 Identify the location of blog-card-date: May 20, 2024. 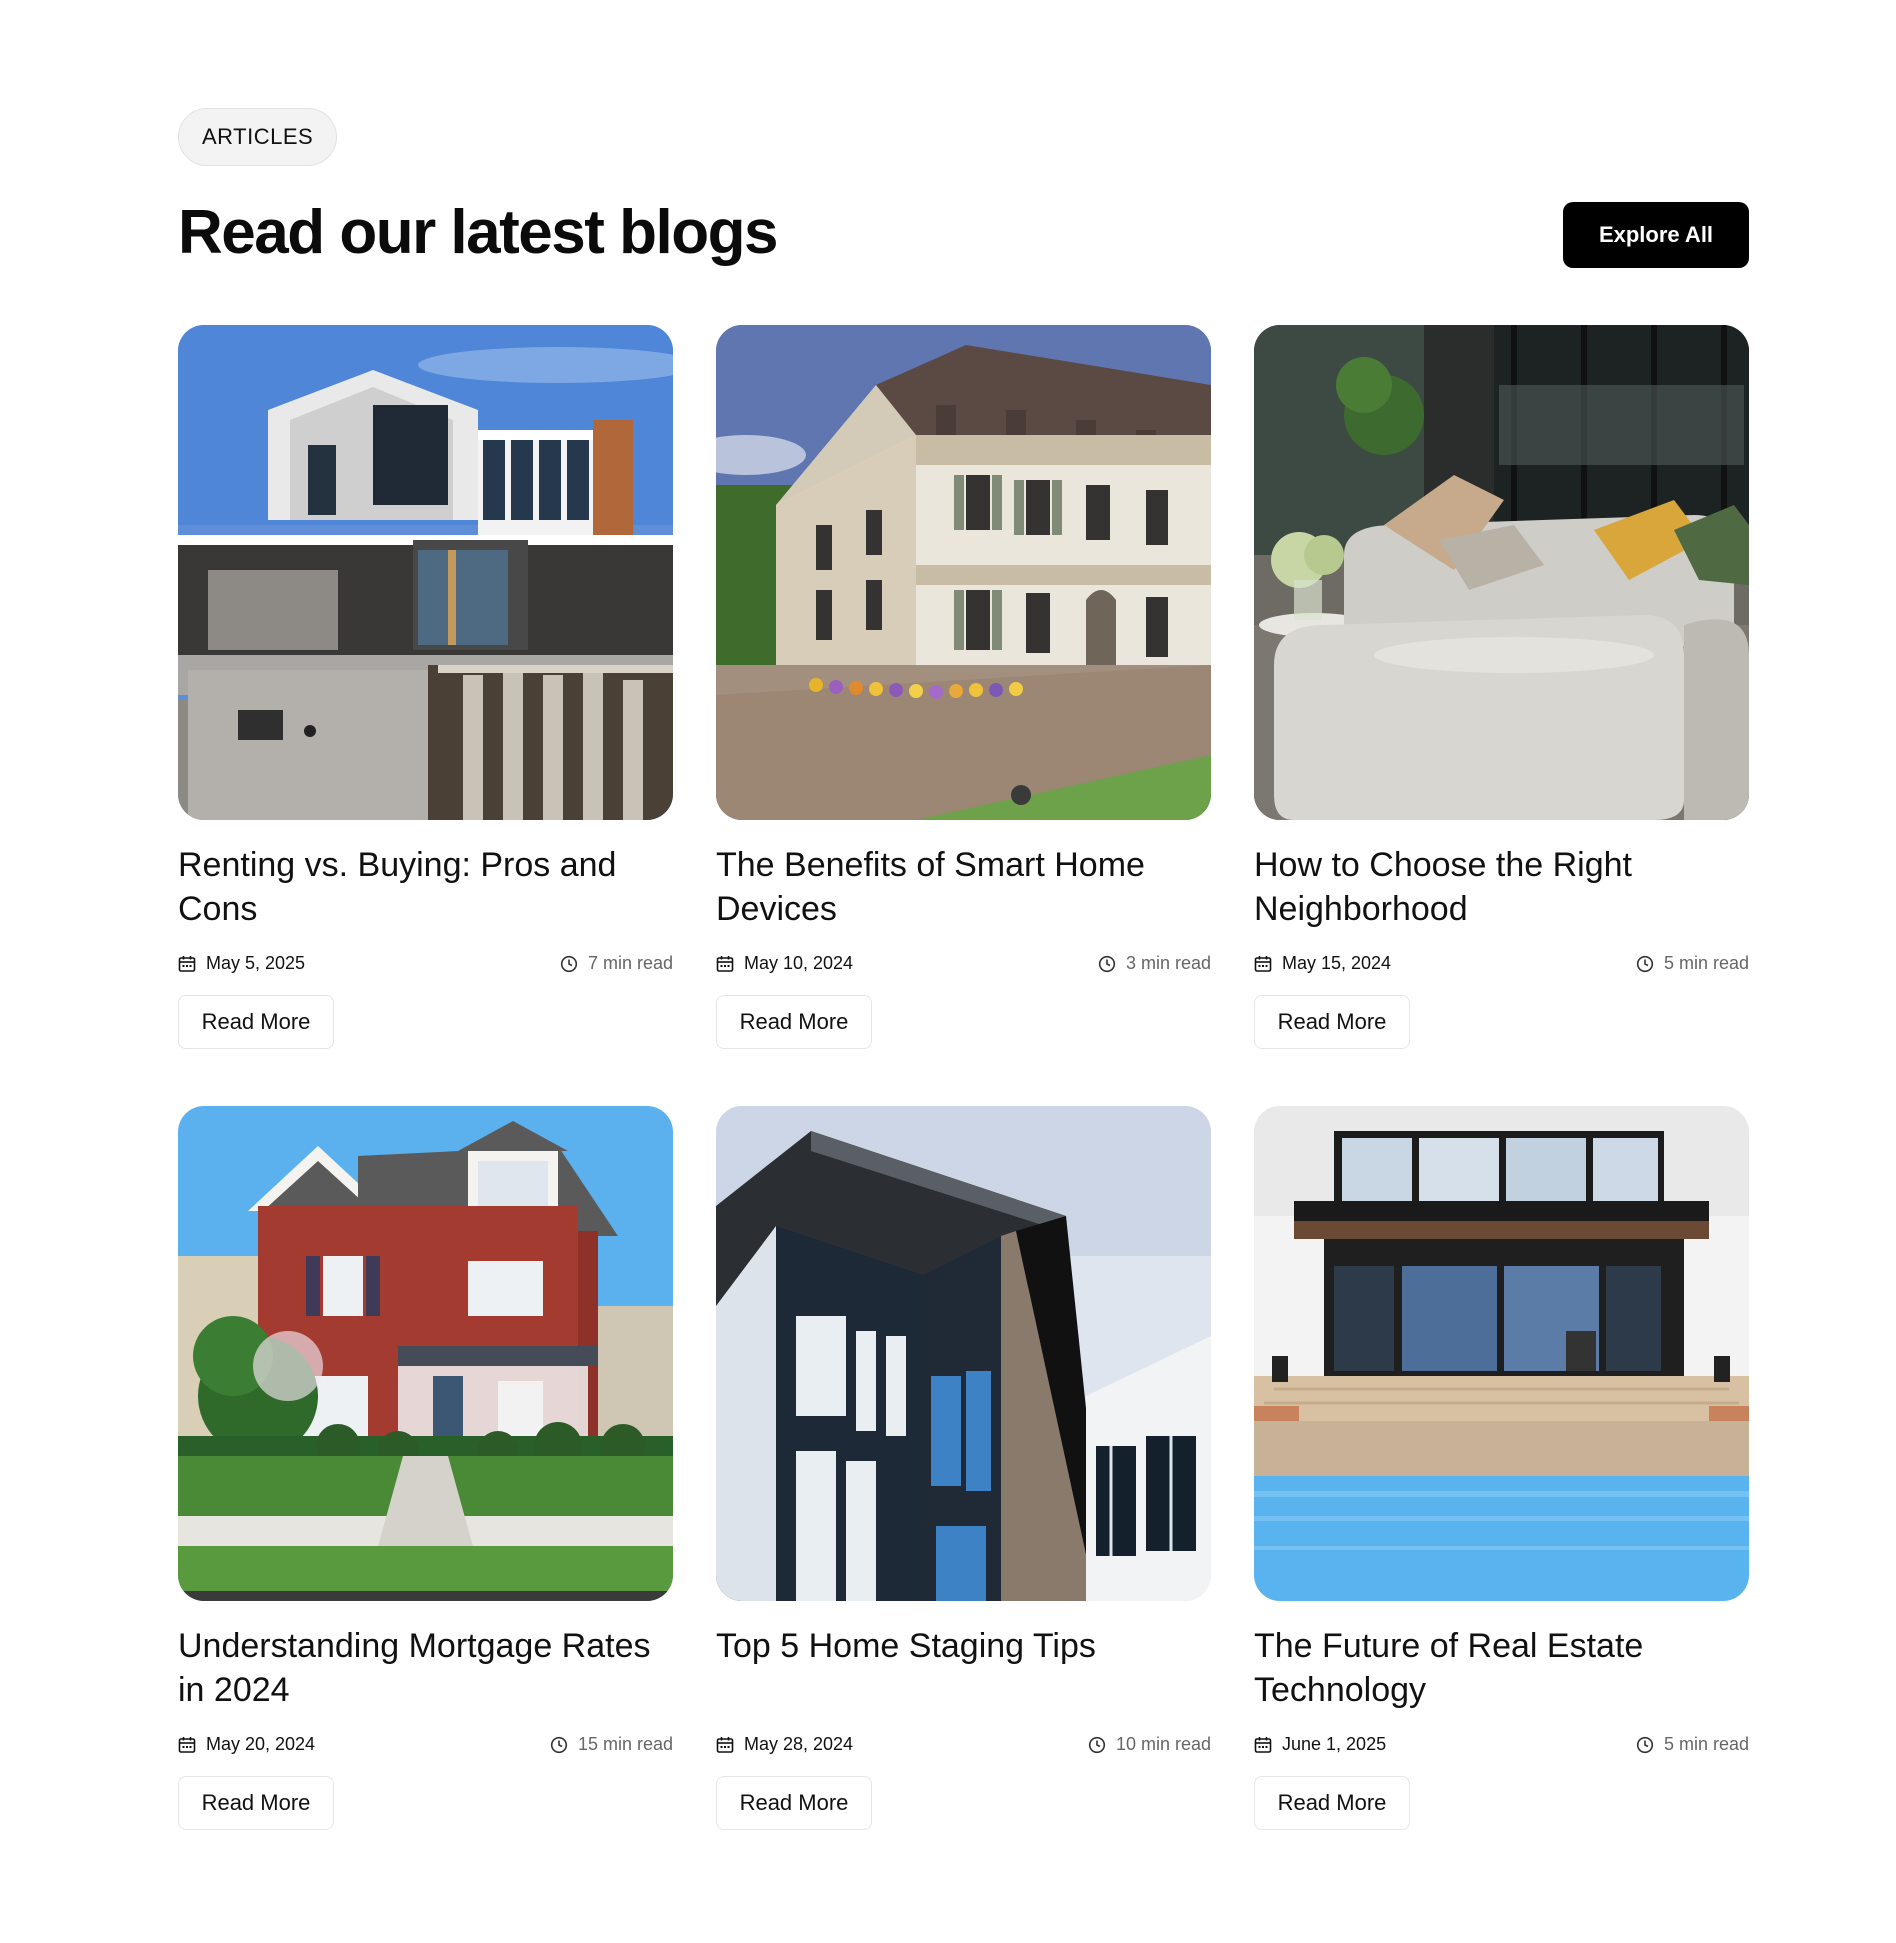
(261, 1744).